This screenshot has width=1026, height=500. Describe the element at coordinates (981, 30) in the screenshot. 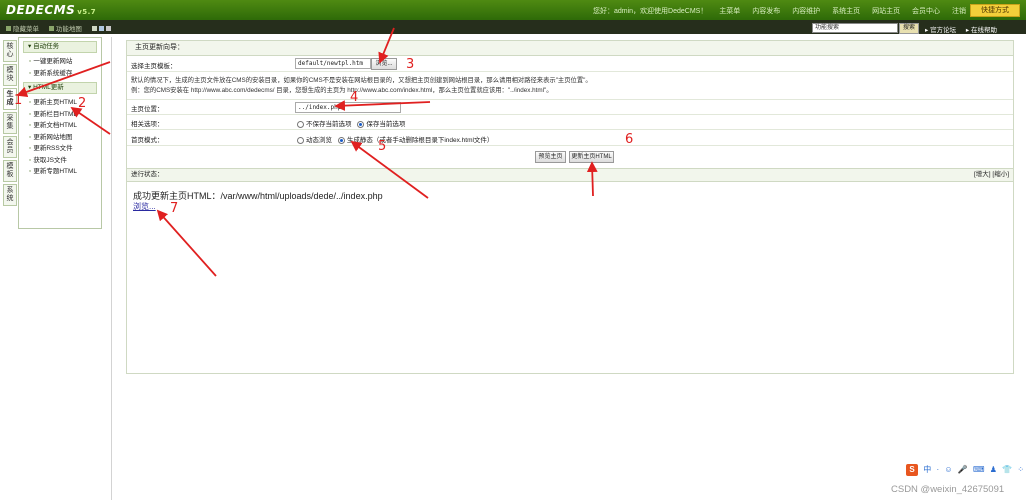

I see `online-help-link: ▸ 在线帮助` at that location.